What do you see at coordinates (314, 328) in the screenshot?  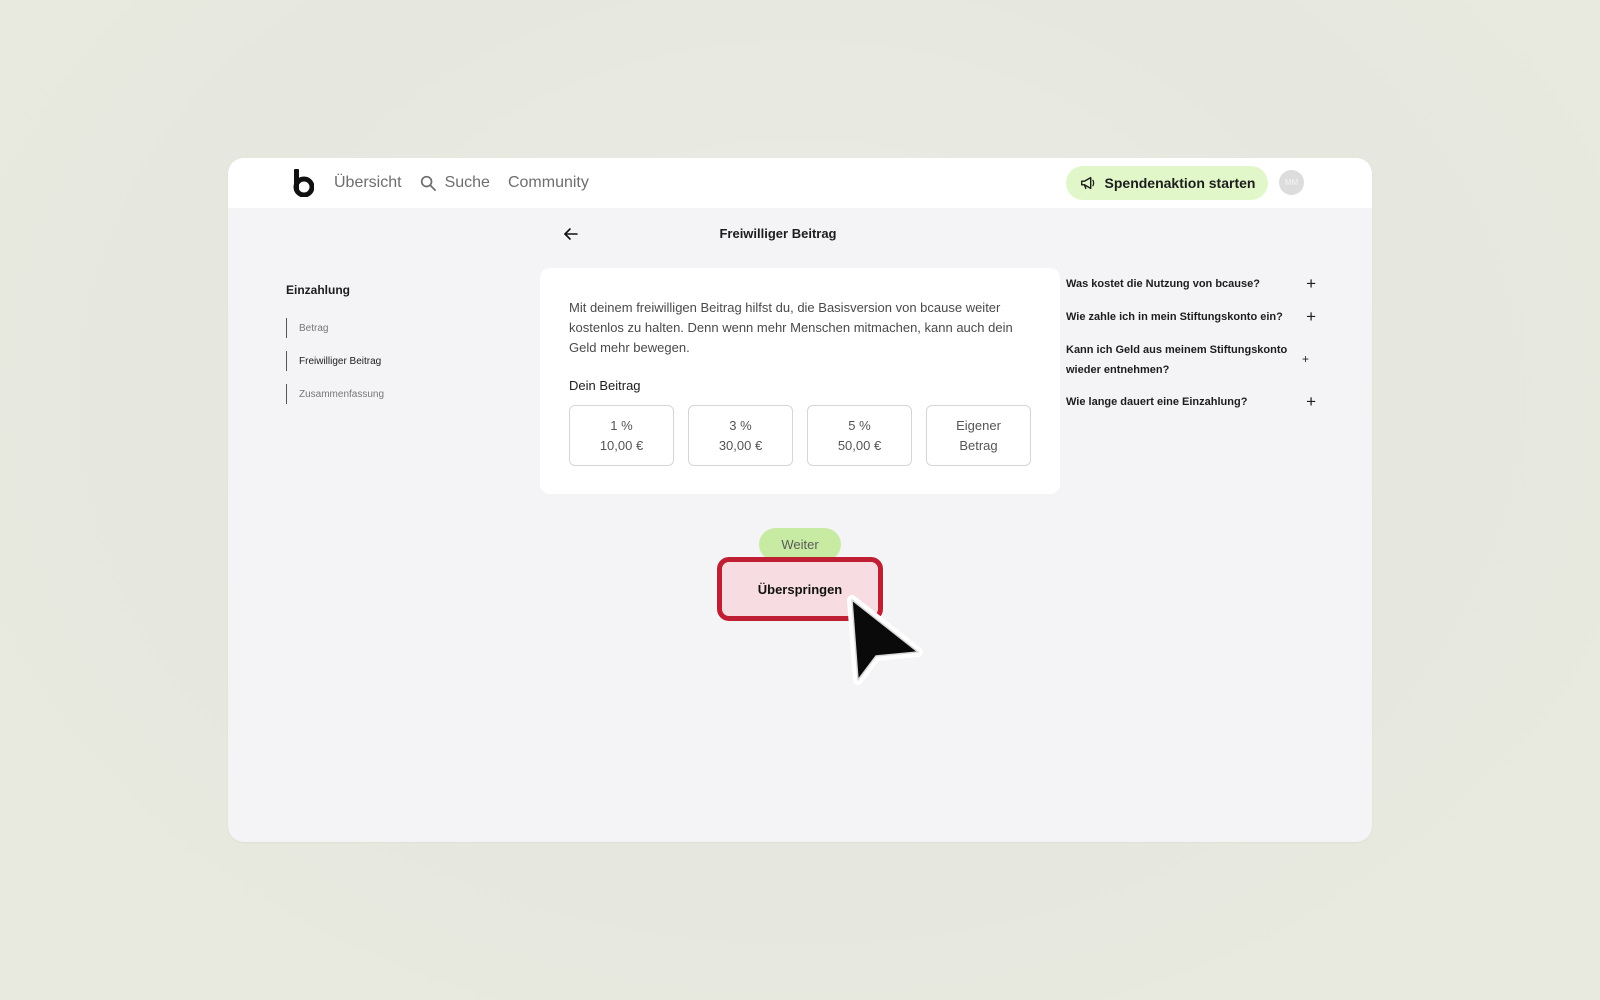 I see `step-label: Betrag` at bounding box center [314, 328].